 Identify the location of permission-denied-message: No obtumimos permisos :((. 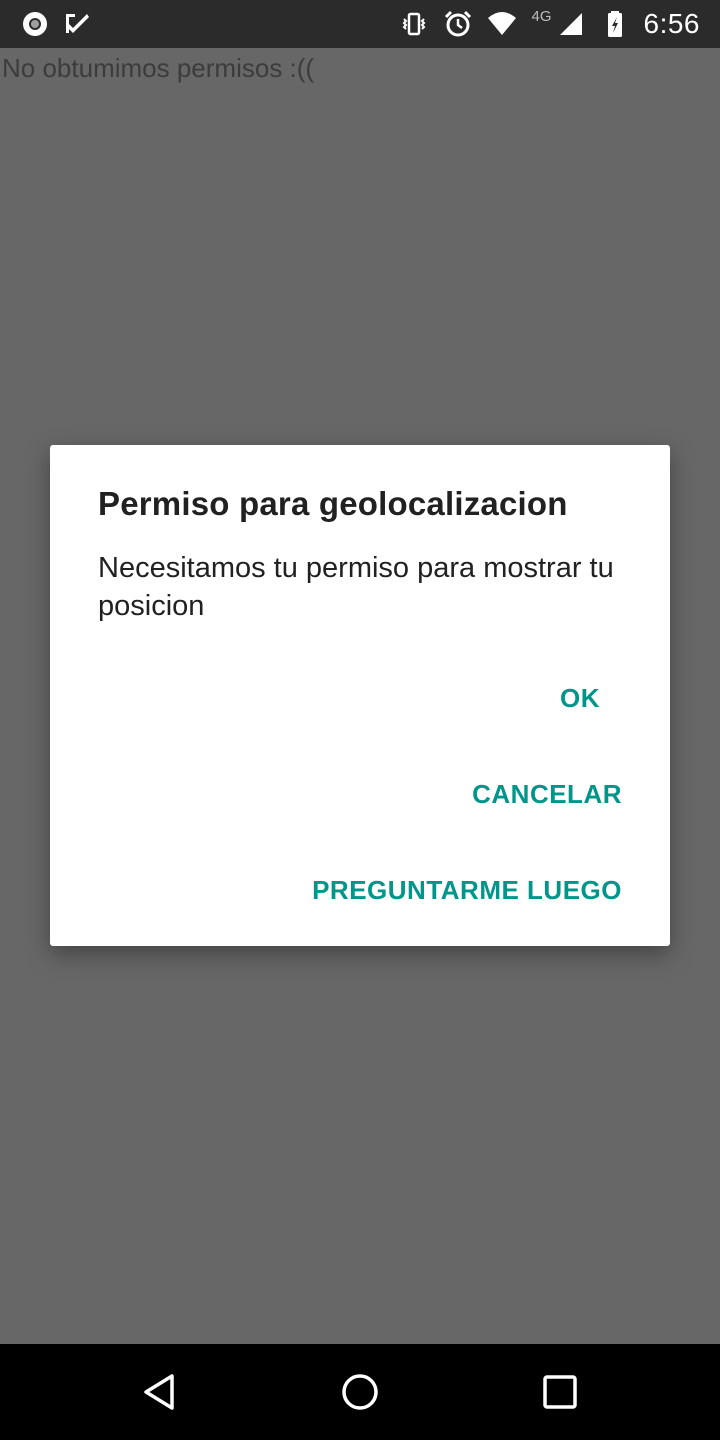
(158, 68).